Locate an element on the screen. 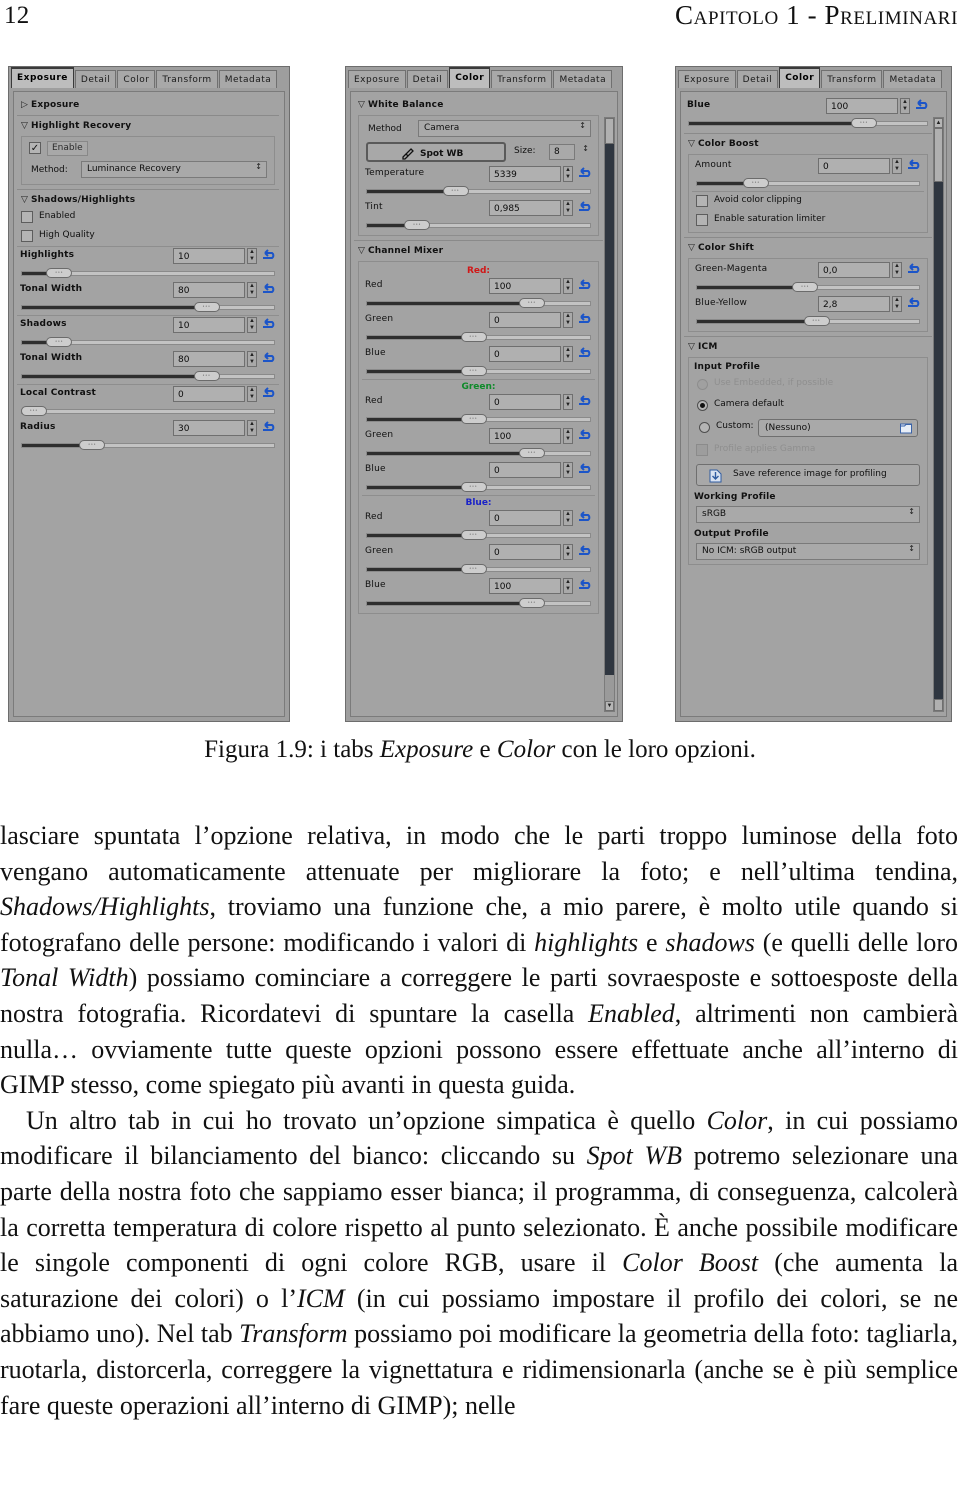 The image size is (960, 1496). tonal-width-slider-2: ••• is located at coordinates (148, 376).